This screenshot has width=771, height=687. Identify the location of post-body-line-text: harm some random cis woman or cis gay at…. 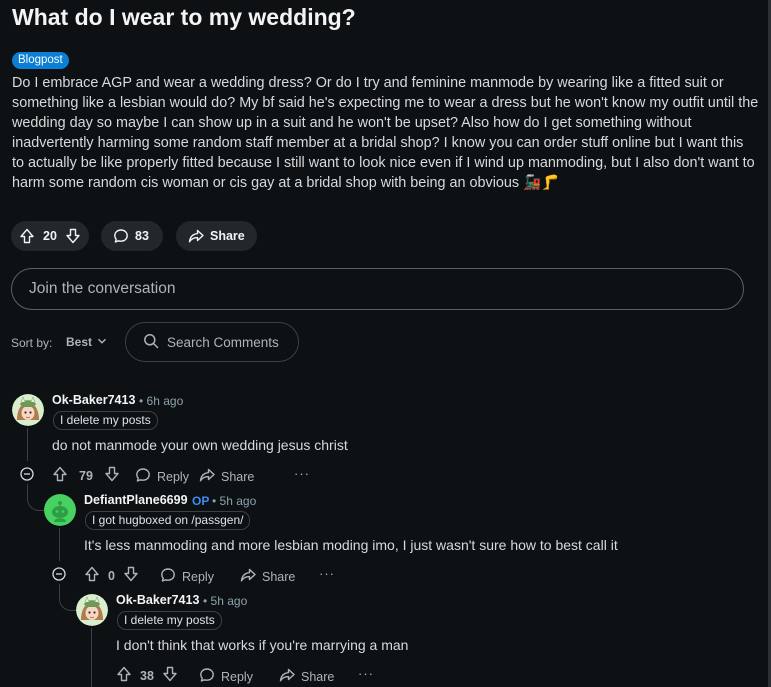
(266, 183).